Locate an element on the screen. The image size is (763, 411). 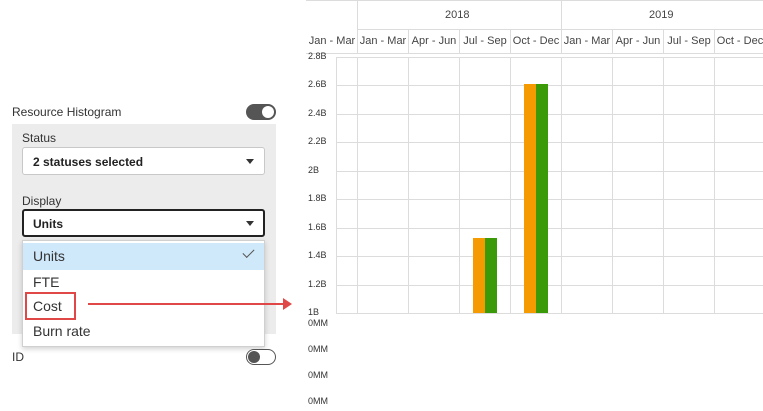
header-top-line is located at coordinates (534, 0).